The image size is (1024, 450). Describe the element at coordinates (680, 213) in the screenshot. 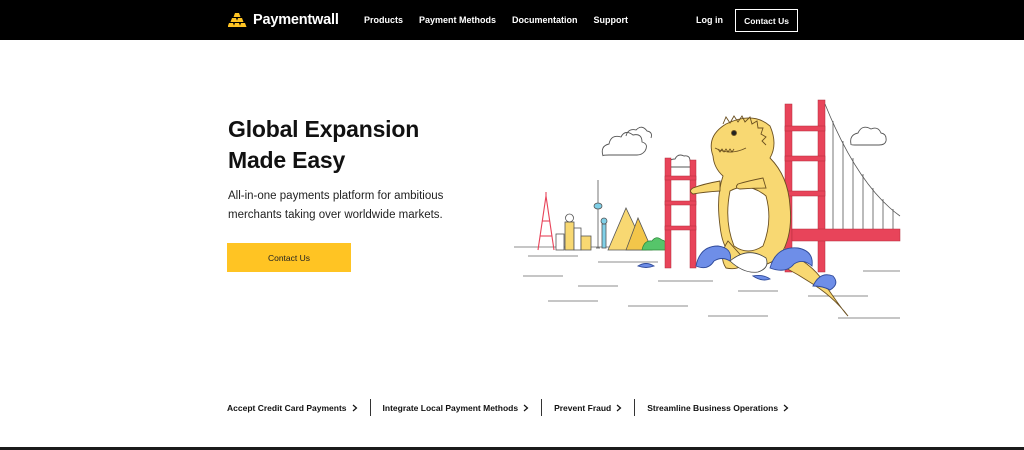

I see `bridge-tower-left` at that location.